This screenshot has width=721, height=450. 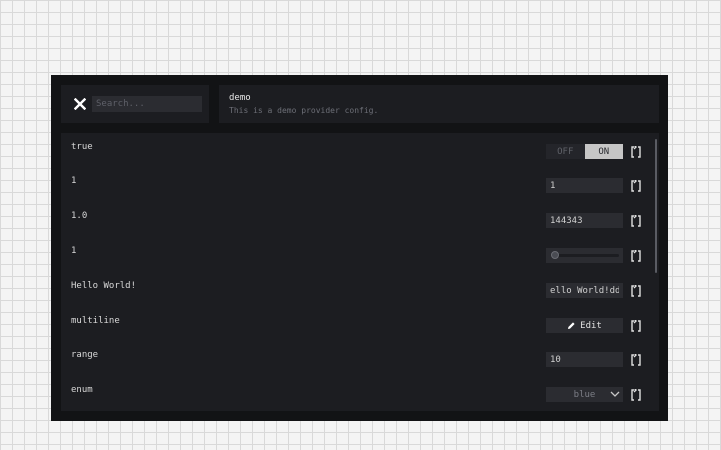 What do you see at coordinates (439, 104) in the screenshot?
I see `provider-header: demo This is a demo provider config.` at bounding box center [439, 104].